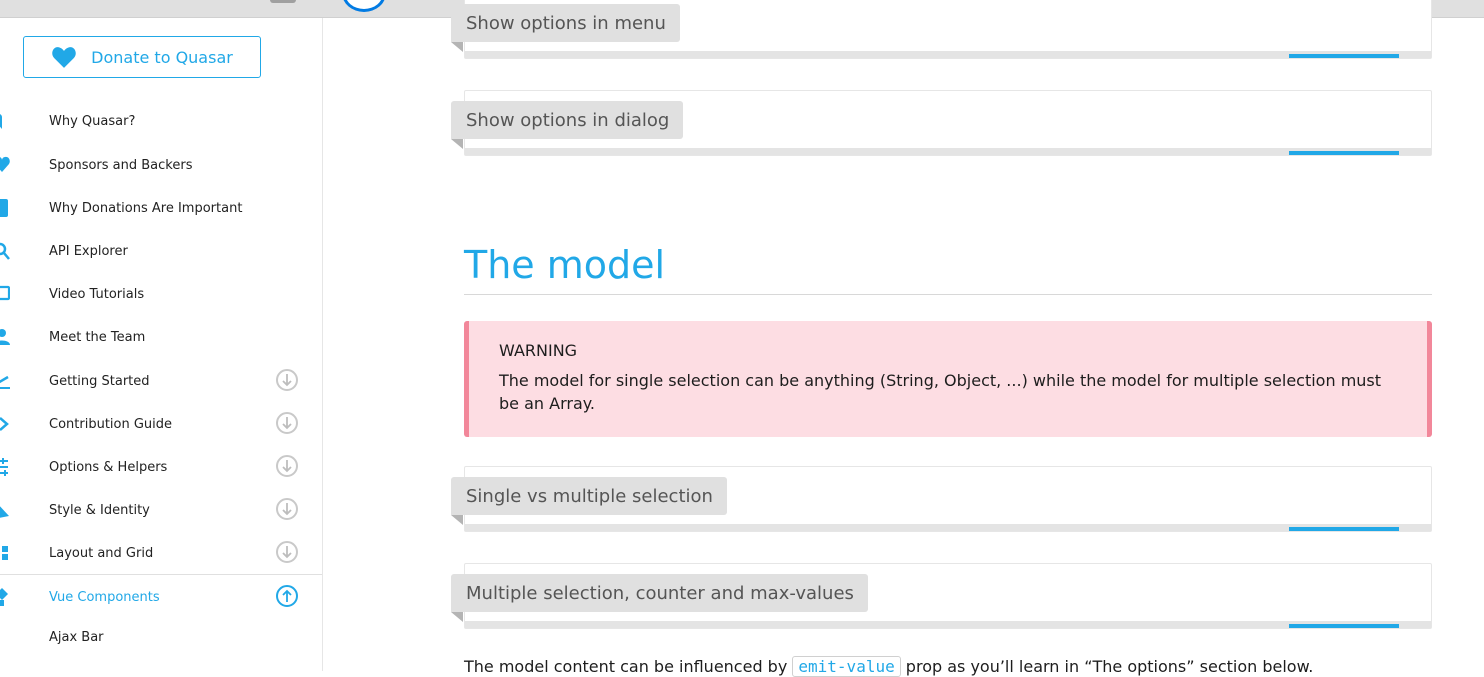  Describe the element at coordinates (92, 121) in the screenshot. I see `sidebar-item-label: Why Quasar?` at that location.